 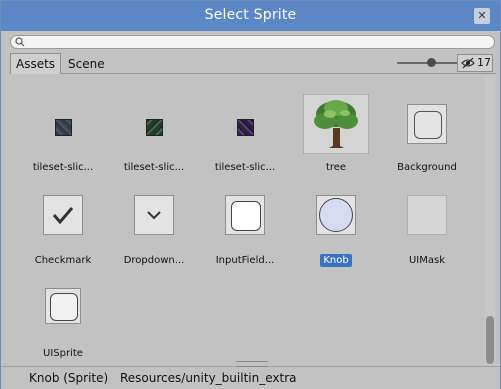 I want to click on search-input, so click(x=259, y=42).